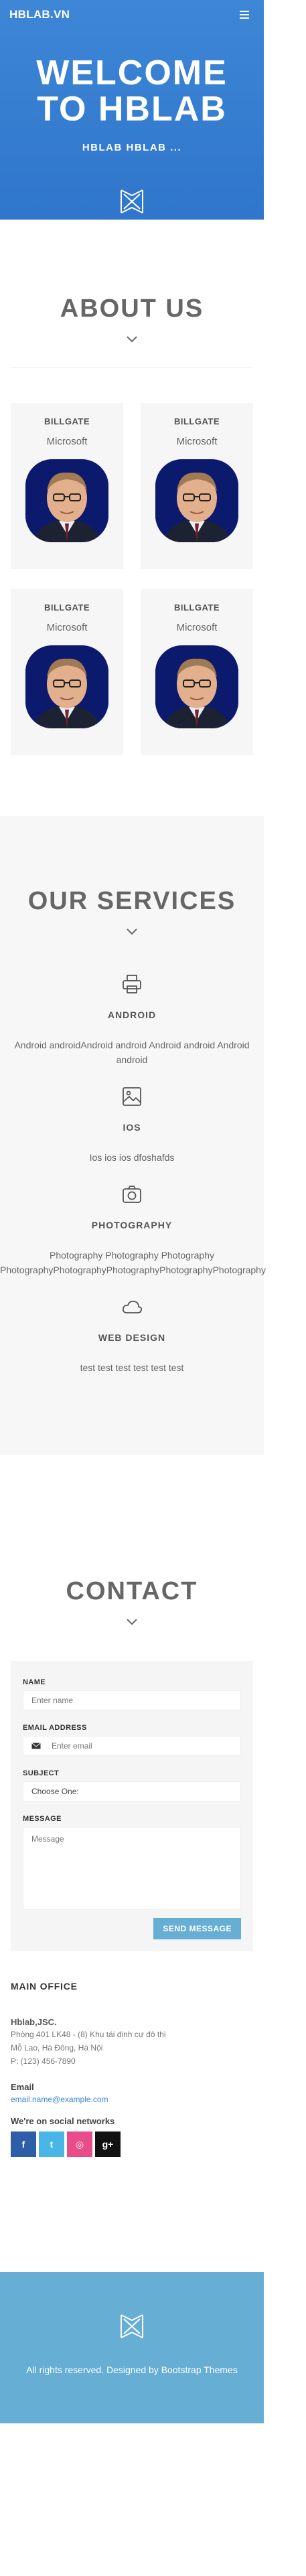 This screenshot has height=2576, width=306. What do you see at coordinates (41, 1773) in the screenshot?
I see `subject-label: SUBJECT` at bounding box center [41, 1773].